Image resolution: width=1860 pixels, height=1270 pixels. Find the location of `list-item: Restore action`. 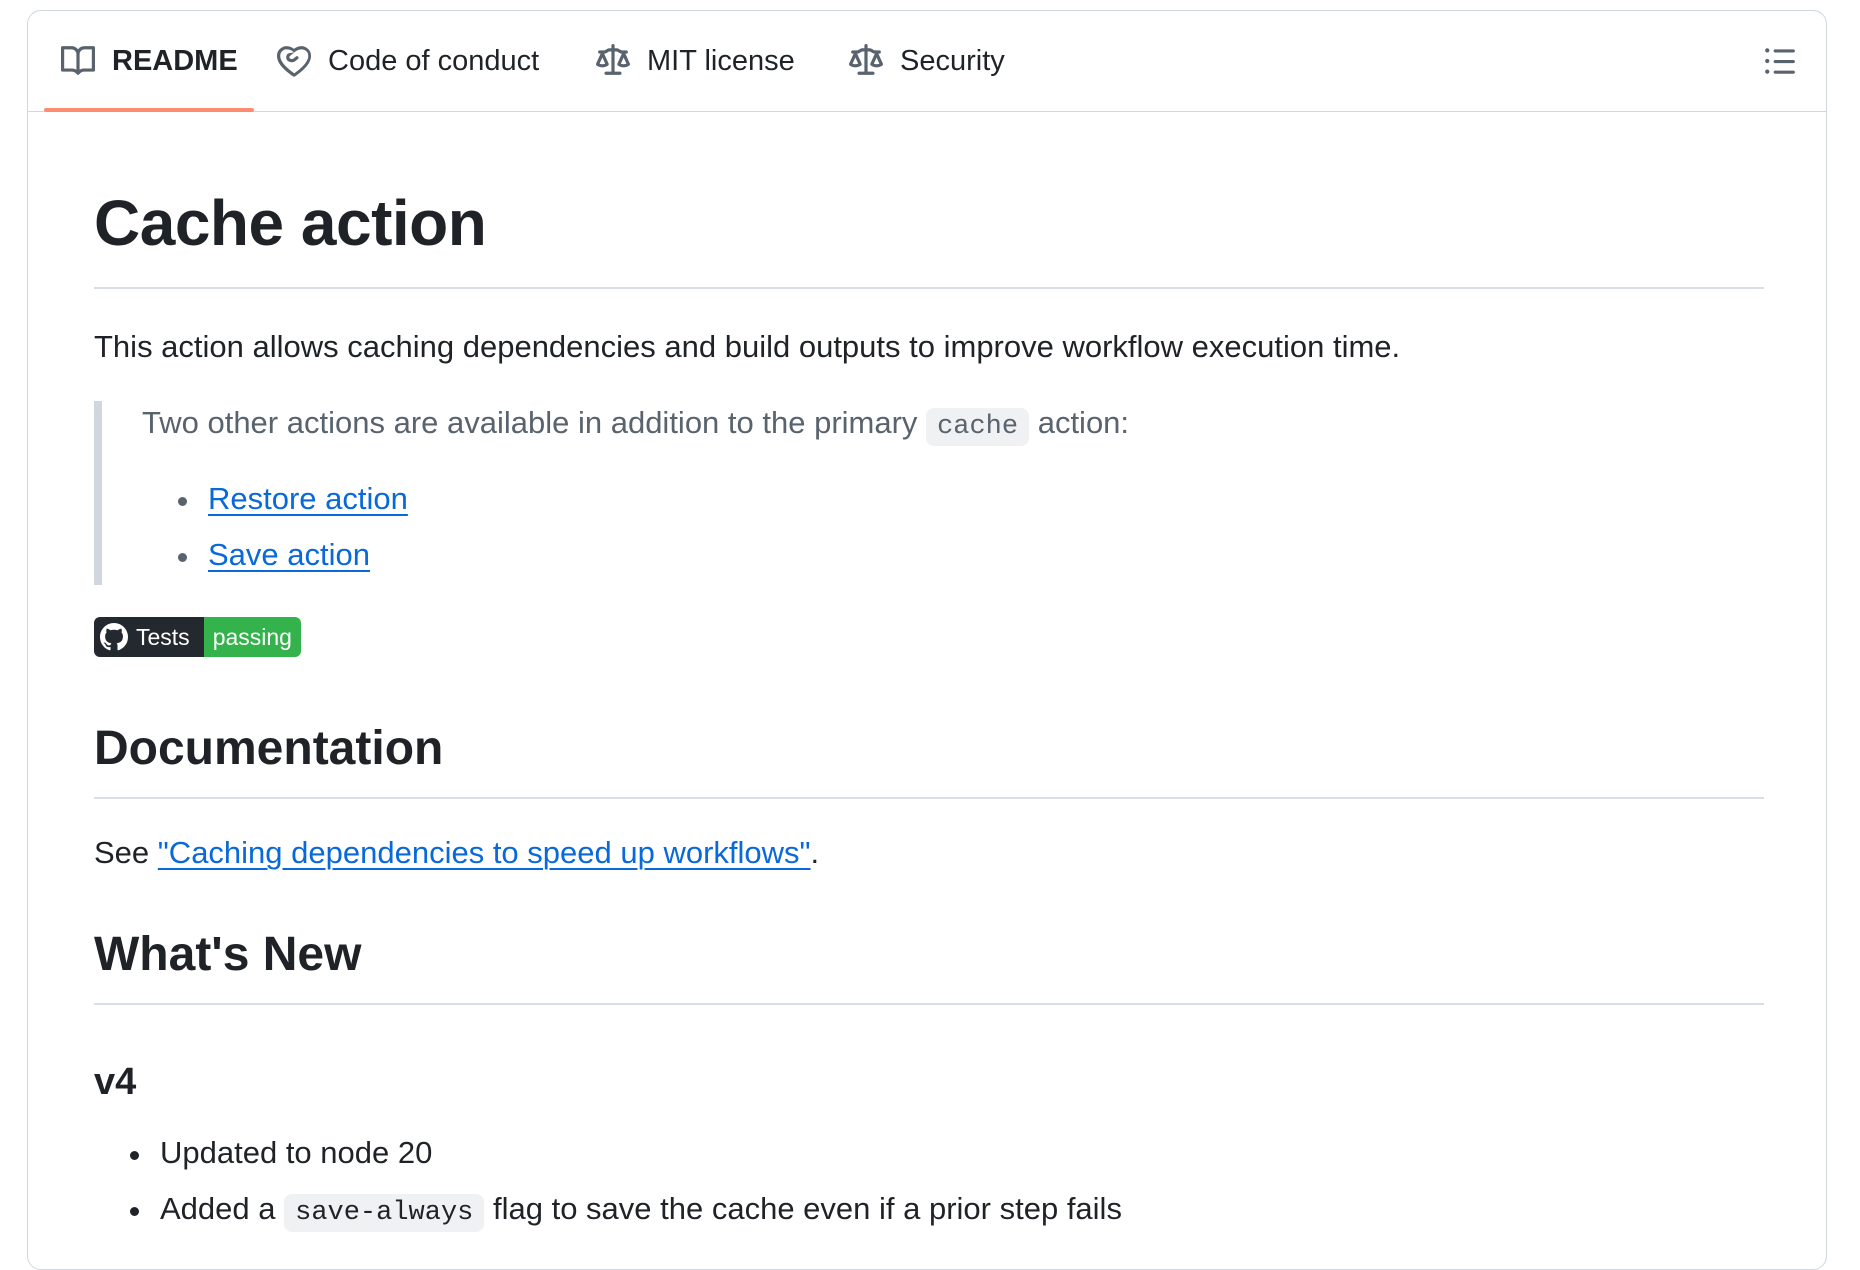

list-item: Restore action is located at coordinates (293, 499).